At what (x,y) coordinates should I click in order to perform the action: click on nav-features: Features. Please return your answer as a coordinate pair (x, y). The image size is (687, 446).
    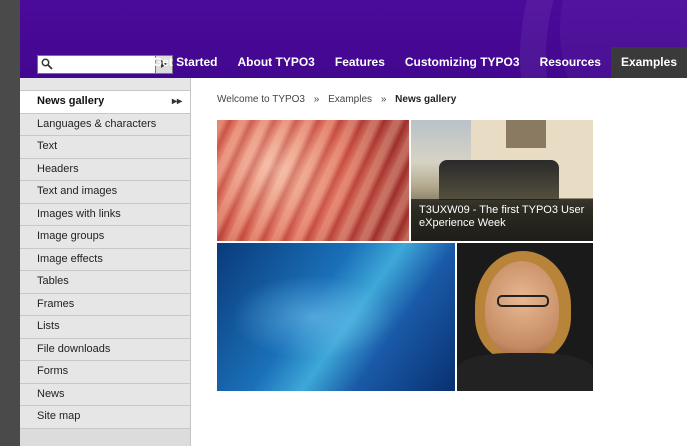
    Looking at the image, I should click on (360, 62).